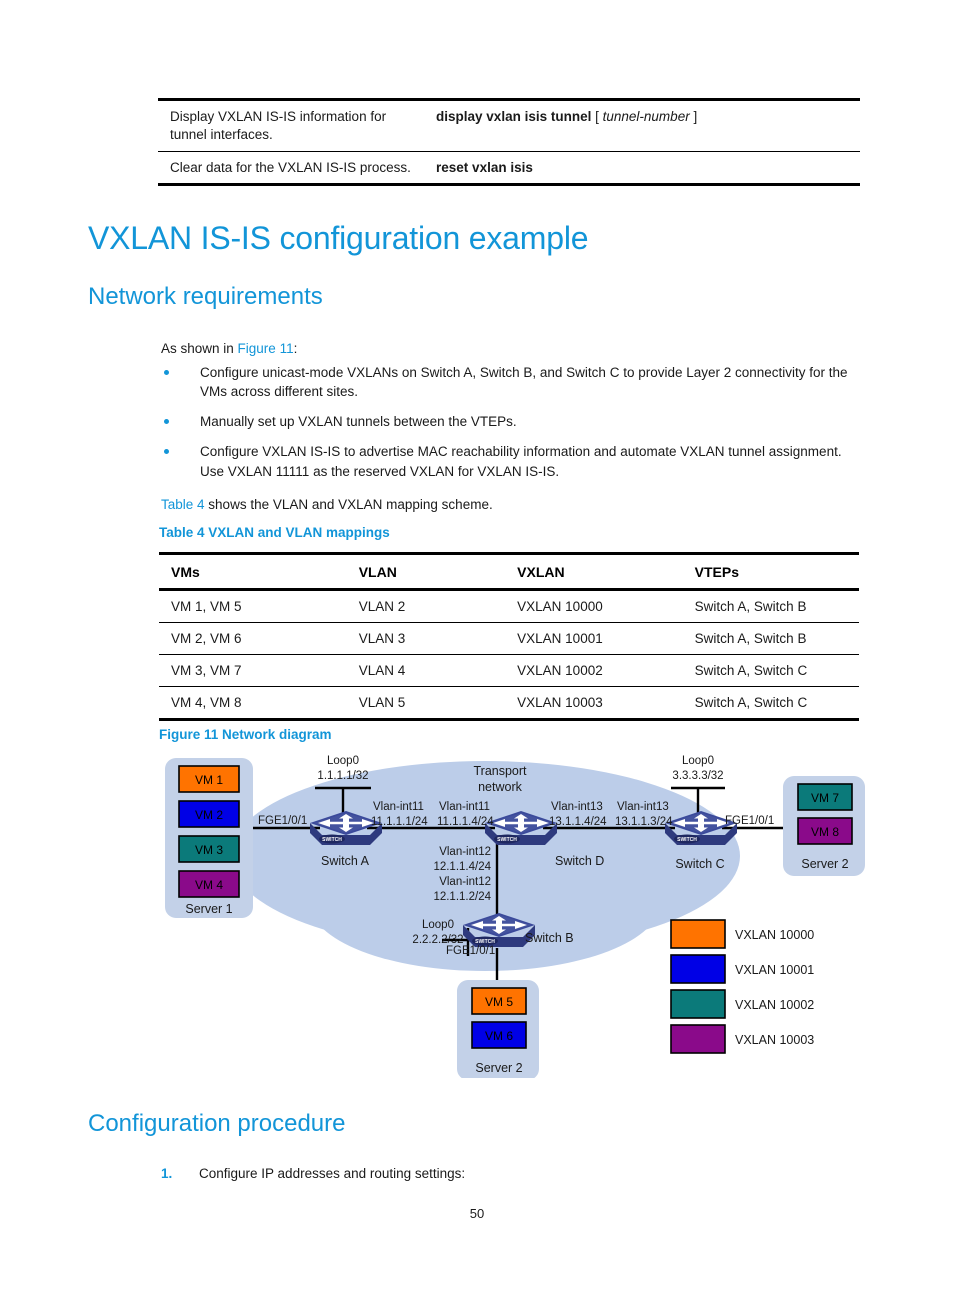  Describe the element at coordinates (183, 504) in the screenshot. I see `table-4-link: Table 4` at that location.